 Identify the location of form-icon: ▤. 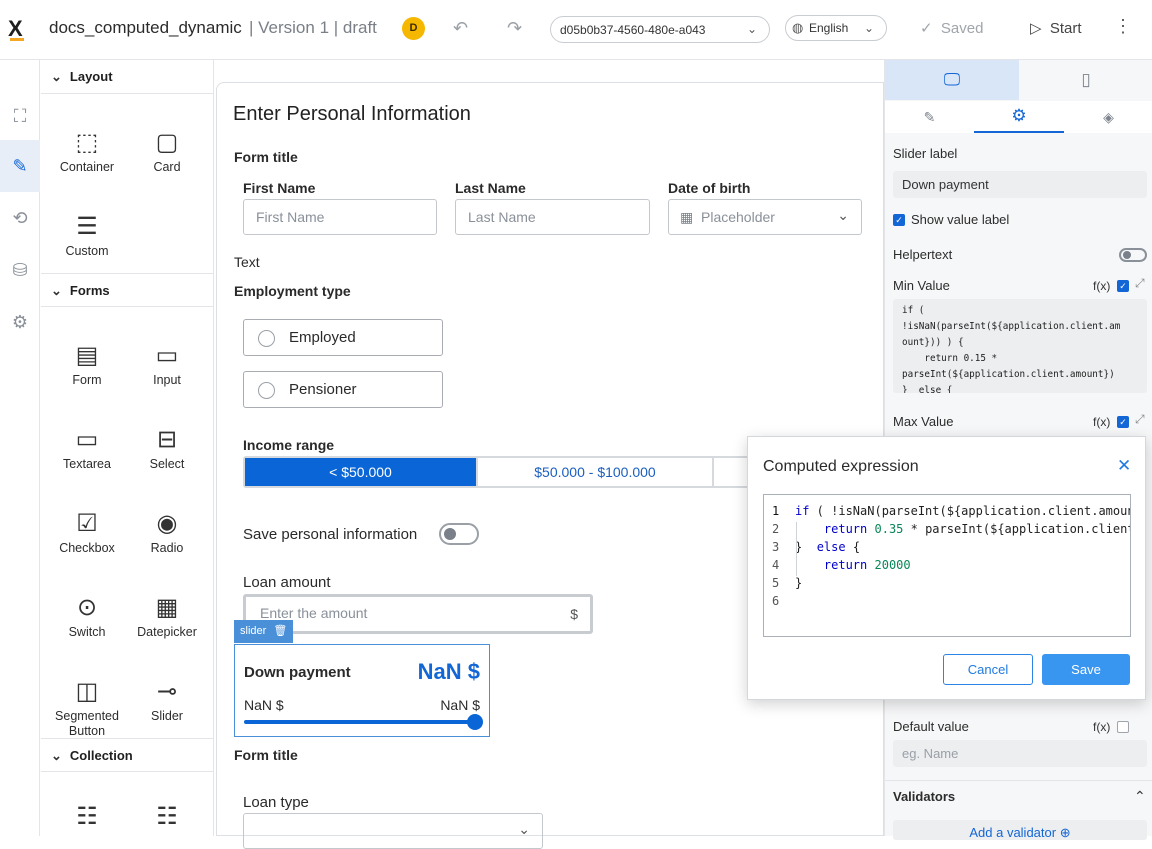
(87, 355).